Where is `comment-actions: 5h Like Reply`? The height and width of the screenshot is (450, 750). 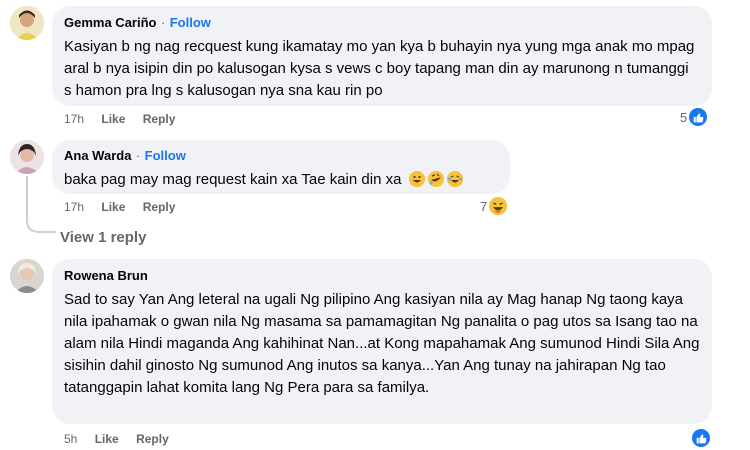
comment-actions: 5h Like Reply is located at coordinates (123, 439).